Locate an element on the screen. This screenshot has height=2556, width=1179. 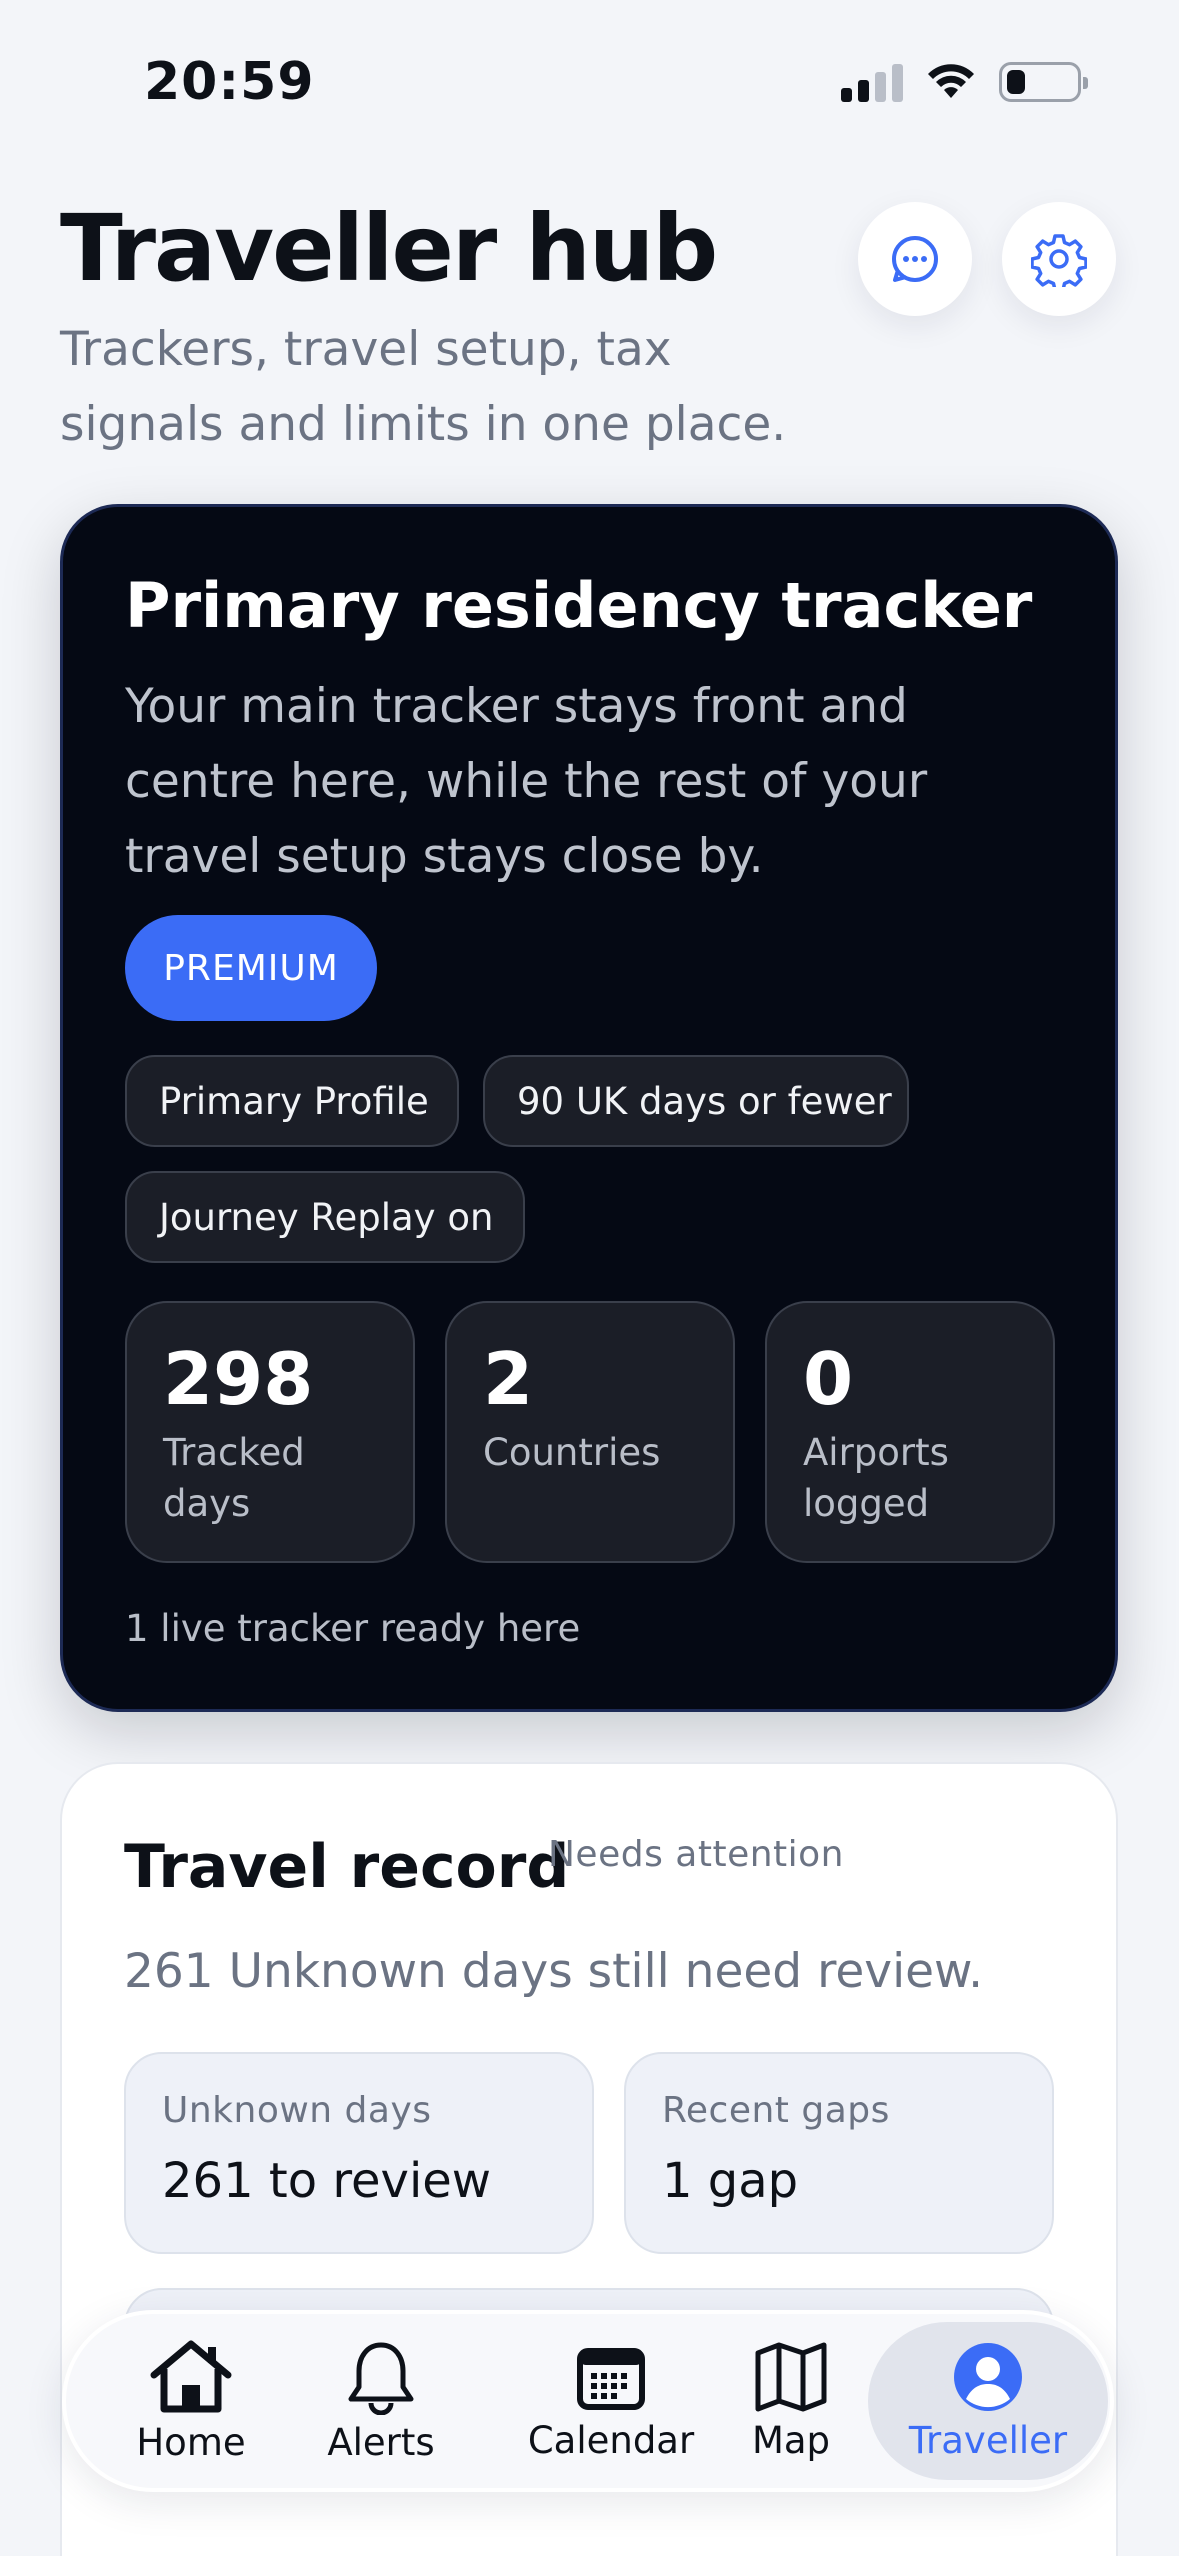
status-icons is located at coordinates (964, 82).